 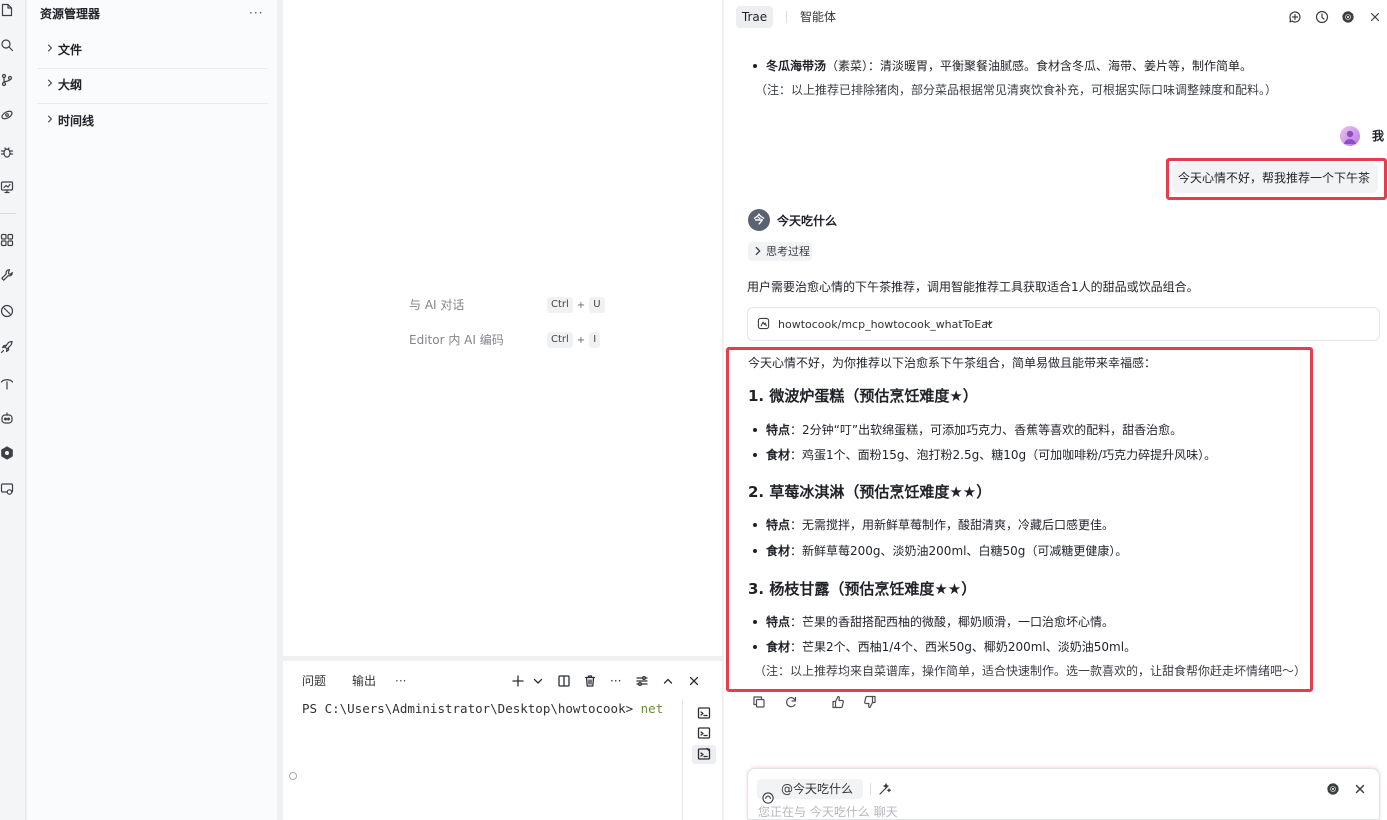 What do you see at coordinates (791, 702) in the screenshot?
I see `refresh-icon` at bounding box center [791, 702].